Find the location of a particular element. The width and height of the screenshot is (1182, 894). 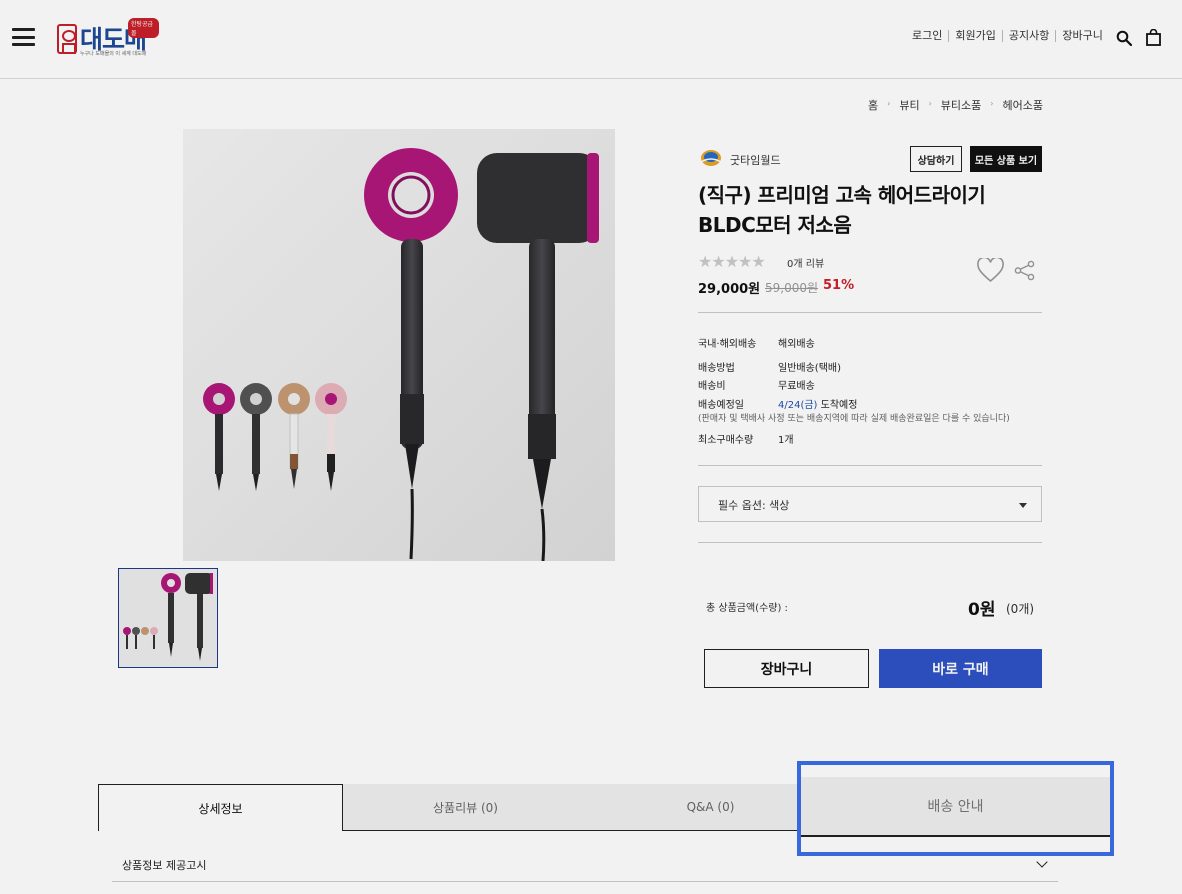

shopping-bag-icon is located at coordinates (1153, 37).